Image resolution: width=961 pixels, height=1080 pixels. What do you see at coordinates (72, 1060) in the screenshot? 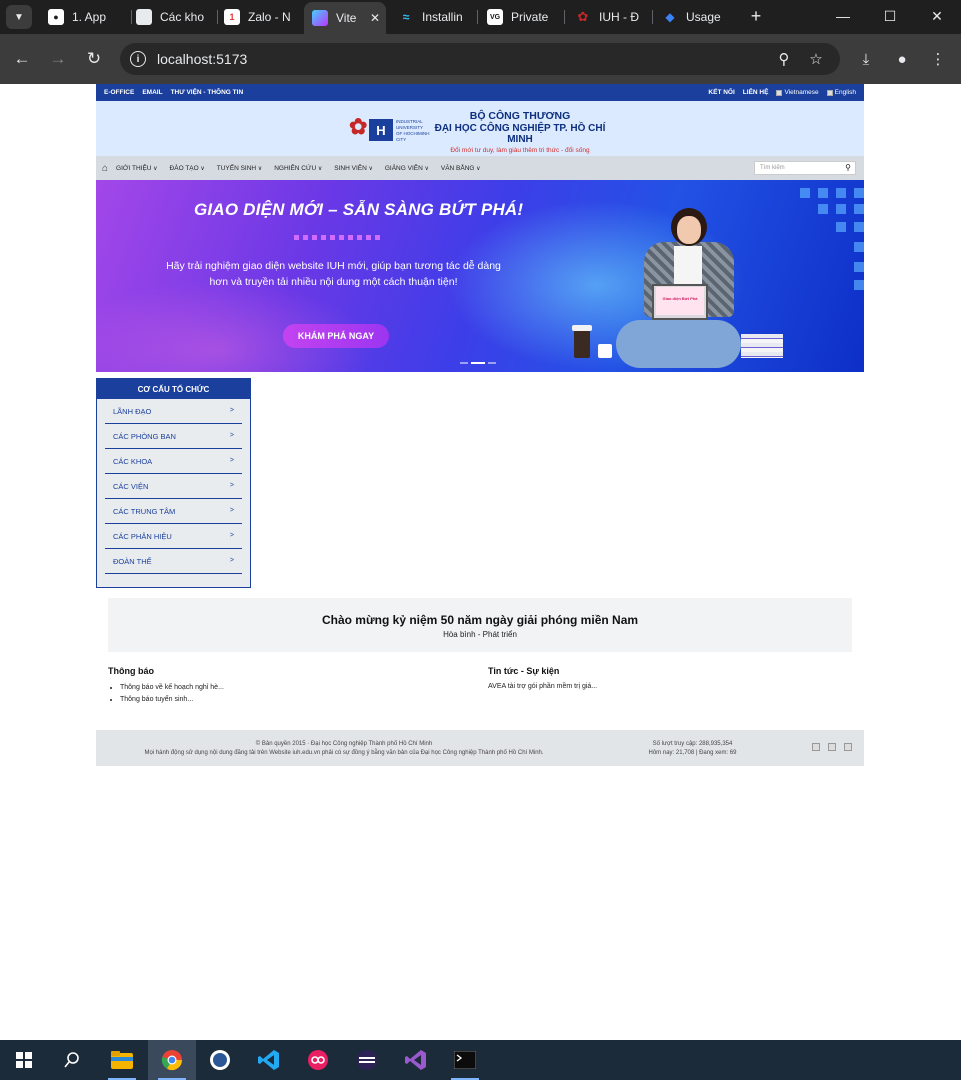
I see `search-icon` at bounding box center [72, 1060].